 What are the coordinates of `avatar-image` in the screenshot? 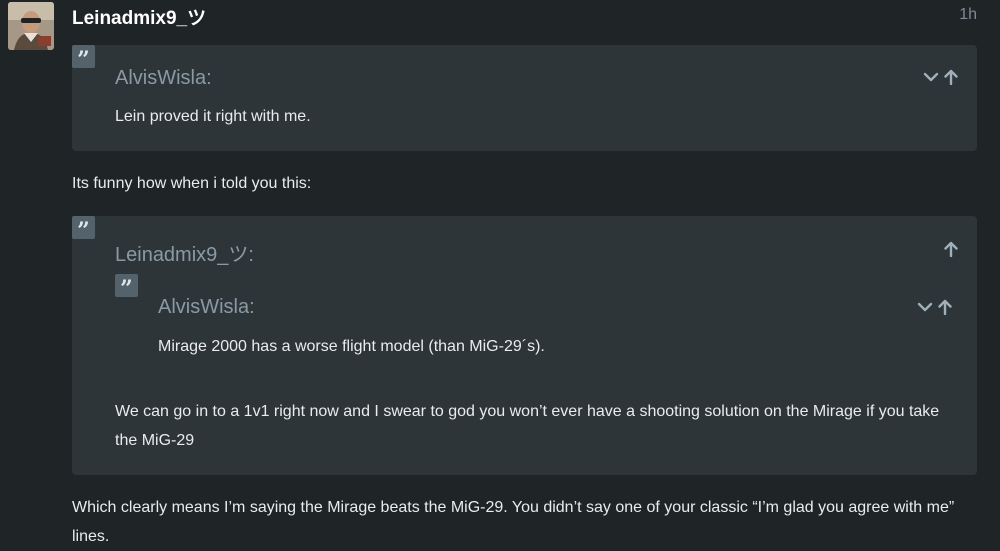 It's located at (31, 26).